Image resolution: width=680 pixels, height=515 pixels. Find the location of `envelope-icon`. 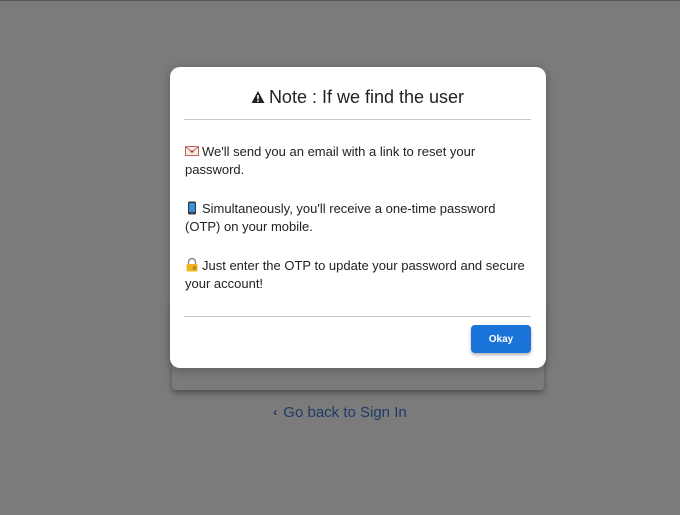

envelope-icon is located at coordinates (192, 151).